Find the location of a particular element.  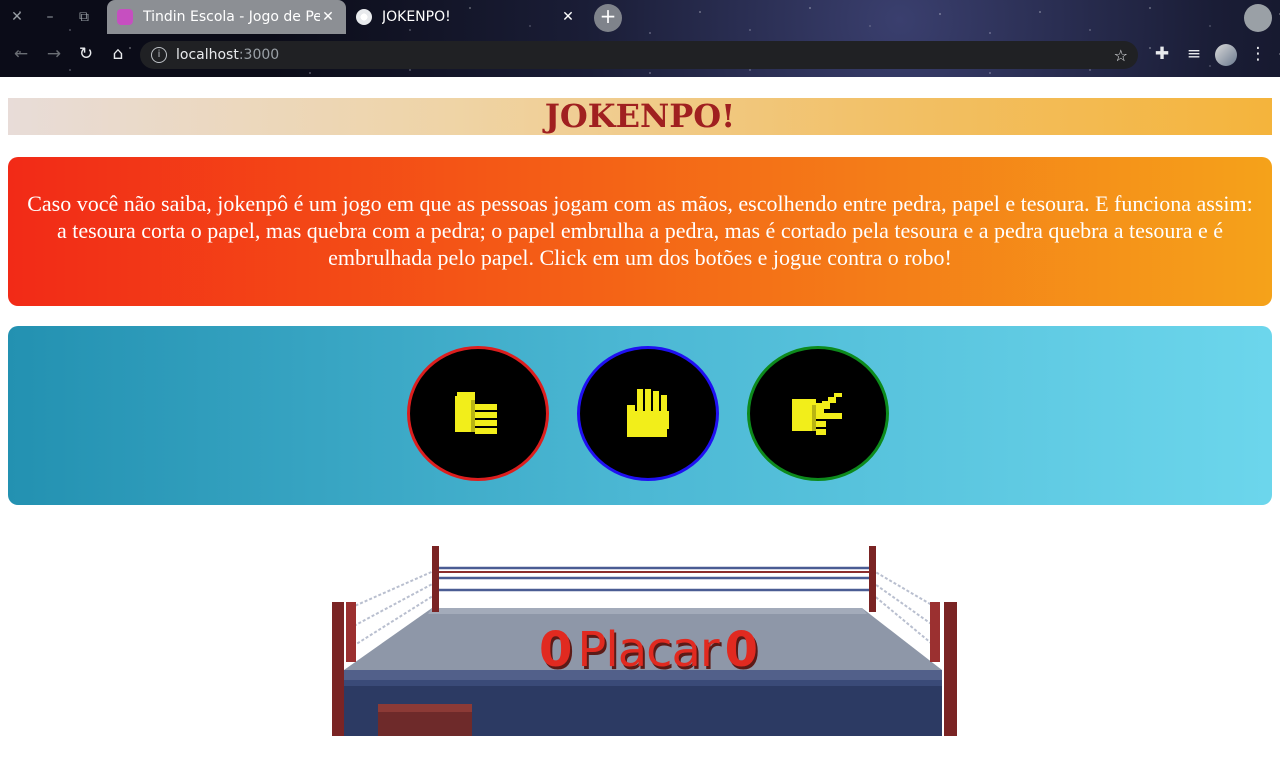

browser-toolbar: ← → ↻ ⌂ i localhost:3000 ☆ ✚ ≡ ⋮ is located at coordinates (640, 56).